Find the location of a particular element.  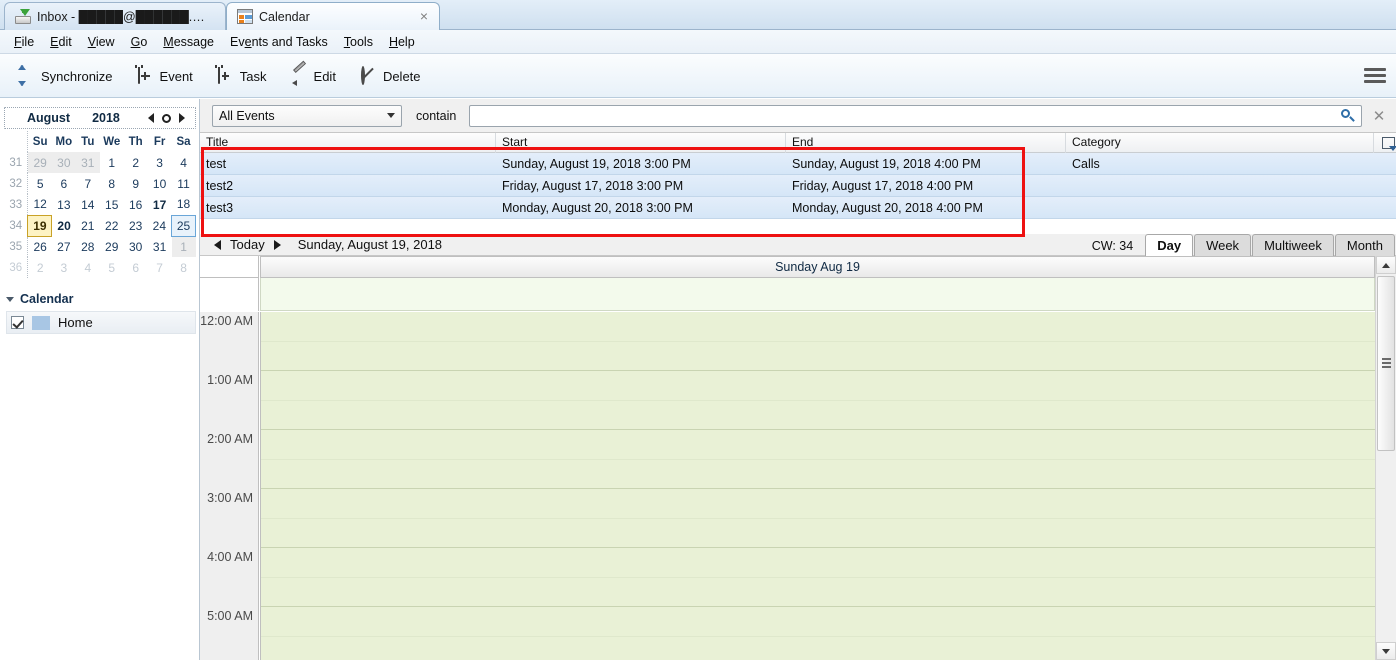

column-header-category: Category is located at coordinates (1220, 142).